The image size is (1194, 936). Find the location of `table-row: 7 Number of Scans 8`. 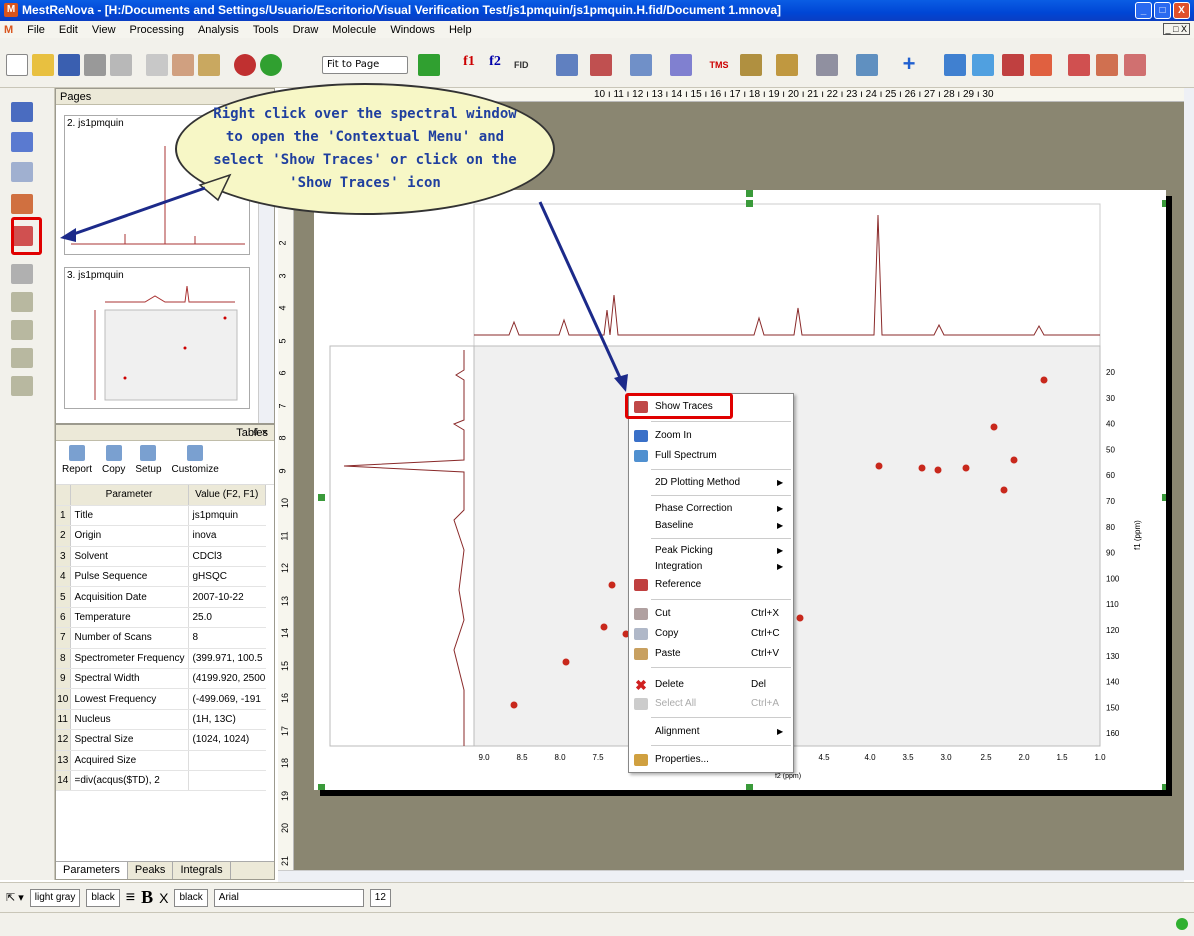

table-row: 7 Number of Scans 8 is located at coordinates (161, 638).